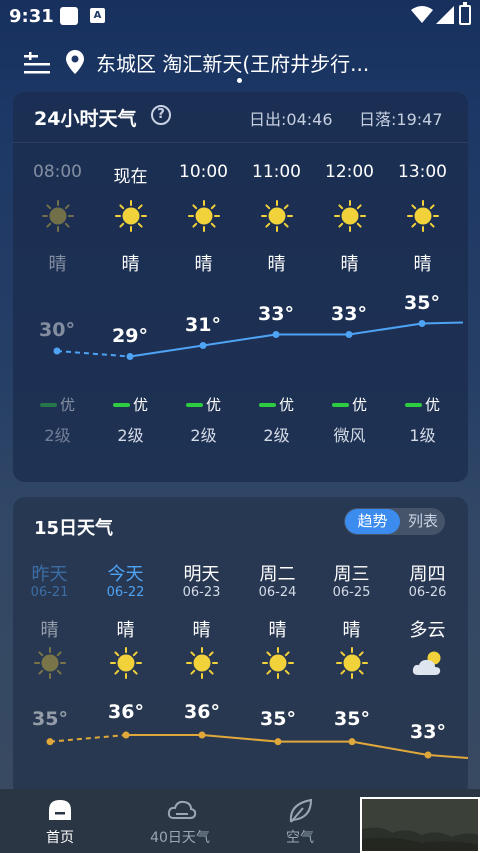 The image size is (480, 853). I want to click on hourly-temp-curve, so click(258, 340).